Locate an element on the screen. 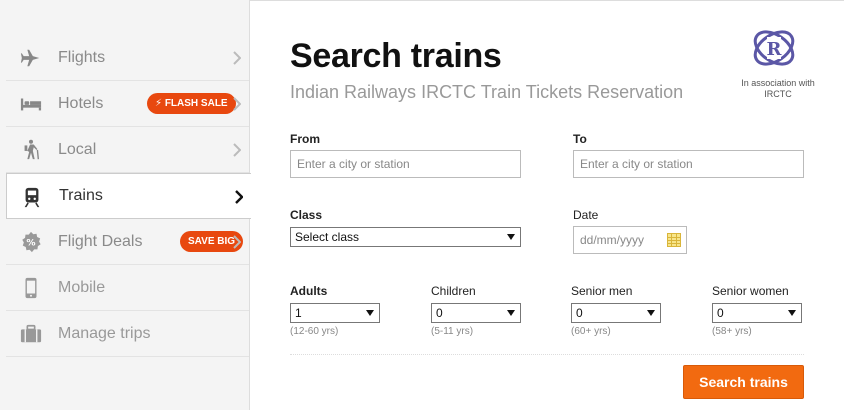 Image resolution: width=844 pixels, height=410 pixels. sidebar-item-manage-trips: Manage trips is located at coordinates (127, 334).